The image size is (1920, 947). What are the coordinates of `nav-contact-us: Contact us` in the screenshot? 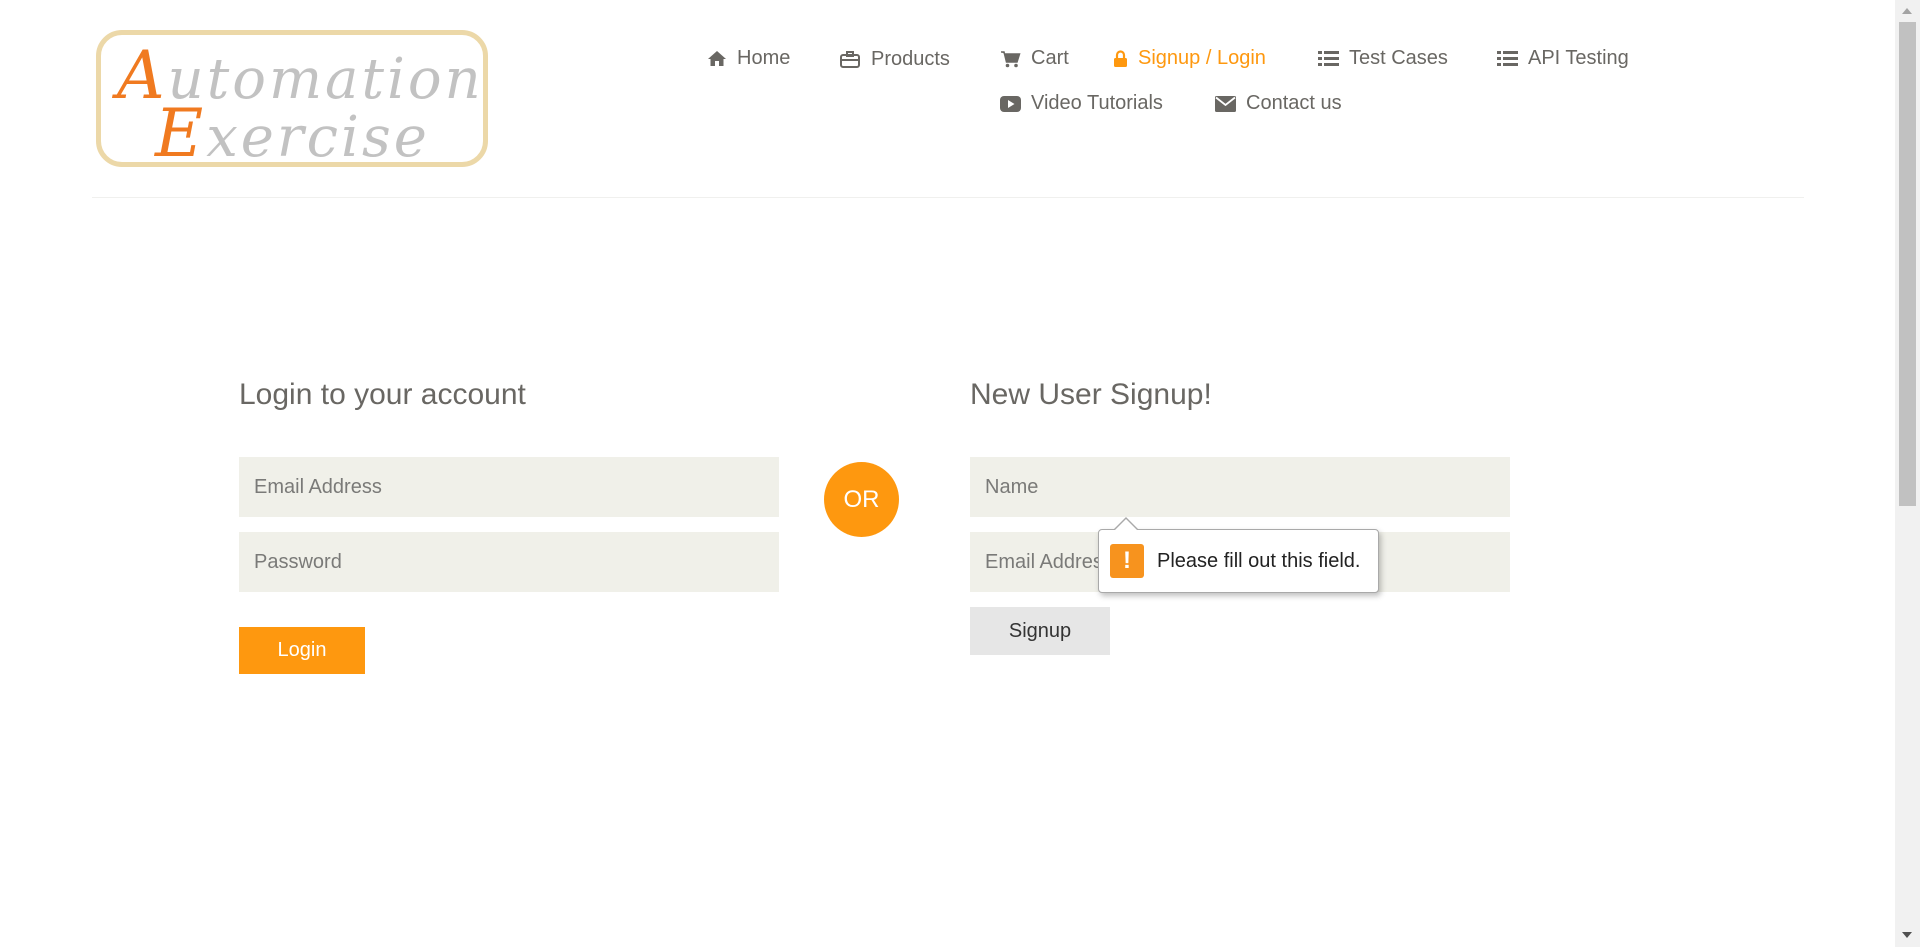 It's located at (1278, 103).